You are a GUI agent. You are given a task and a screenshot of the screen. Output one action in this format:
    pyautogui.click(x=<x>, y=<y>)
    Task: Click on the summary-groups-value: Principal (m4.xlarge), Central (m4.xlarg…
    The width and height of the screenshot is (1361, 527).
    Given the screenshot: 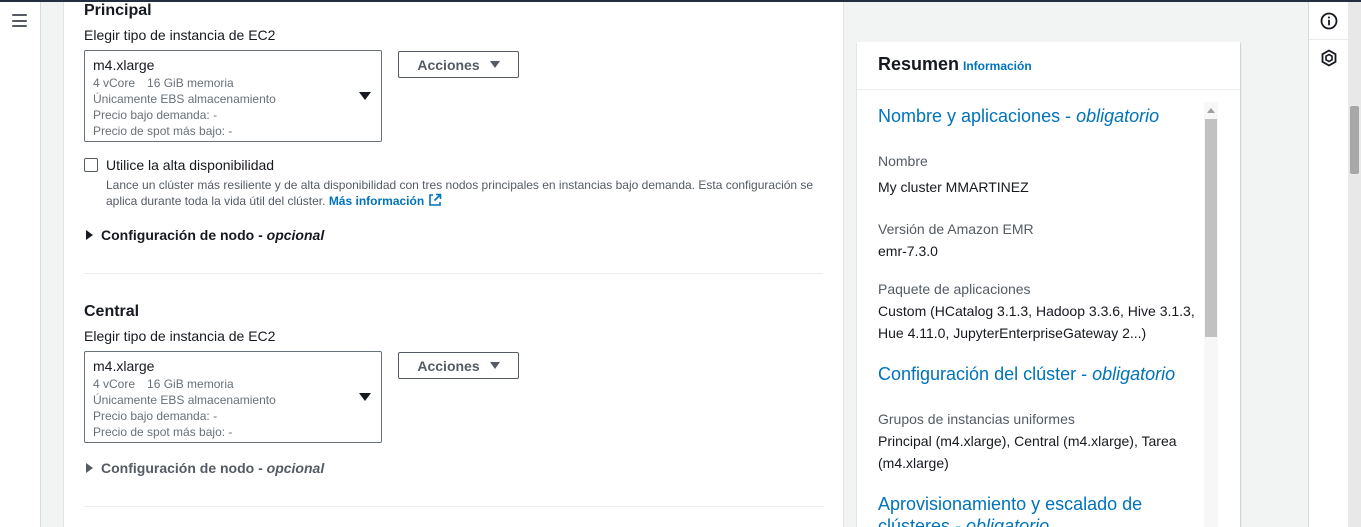 What is the action you would take?
    pyautogui.click(x=1027, y=452)
    